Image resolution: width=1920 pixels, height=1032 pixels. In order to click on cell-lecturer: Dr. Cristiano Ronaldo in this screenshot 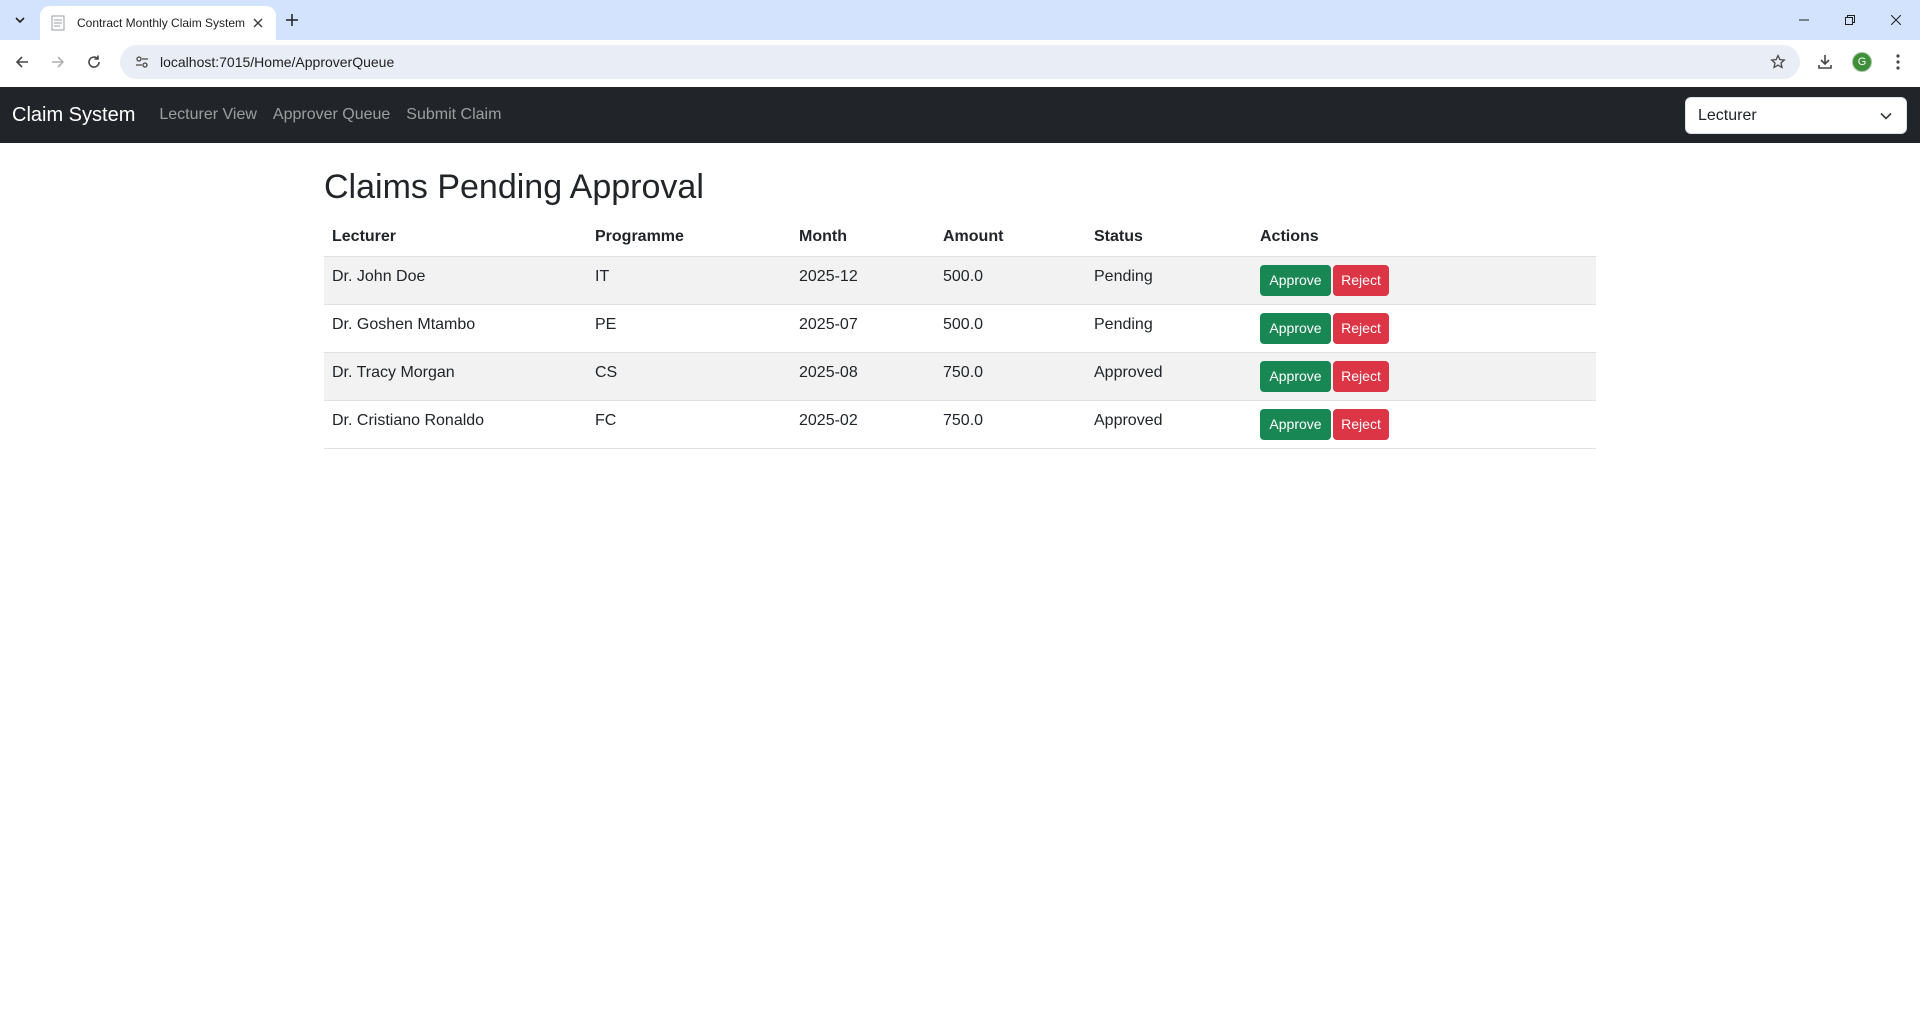, I will do `click(455, 425)`.